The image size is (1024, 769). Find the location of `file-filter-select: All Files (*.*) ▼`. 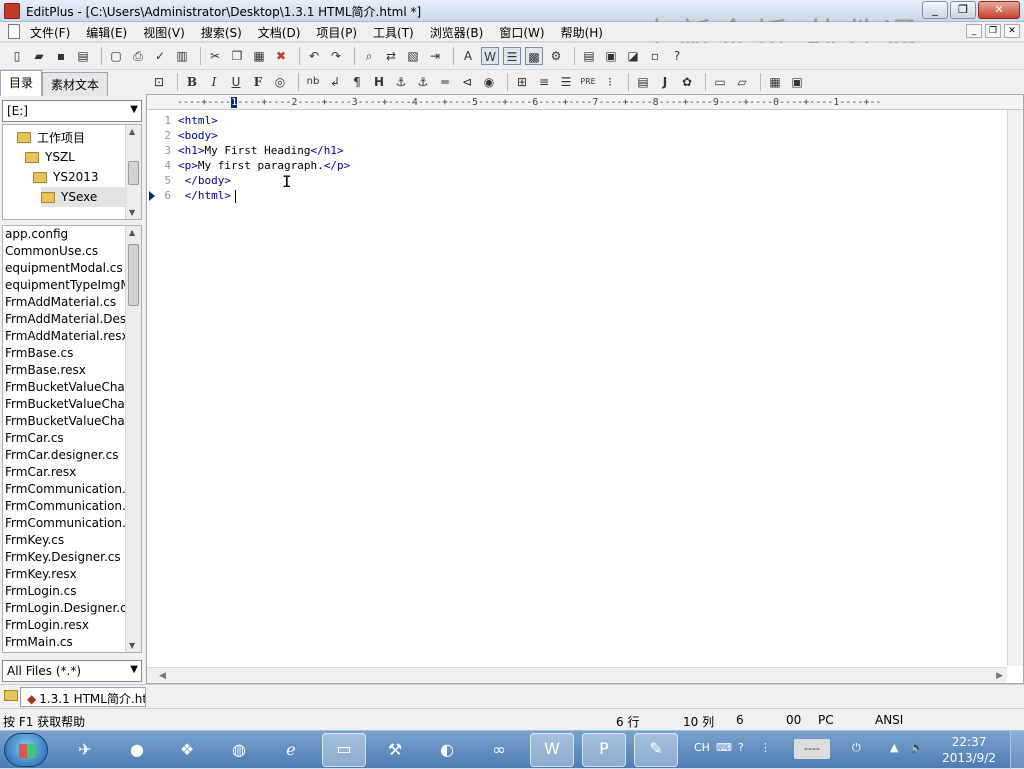

file-filter-select: All Files (*.*) ▼ is located at coordinates (72, 671).